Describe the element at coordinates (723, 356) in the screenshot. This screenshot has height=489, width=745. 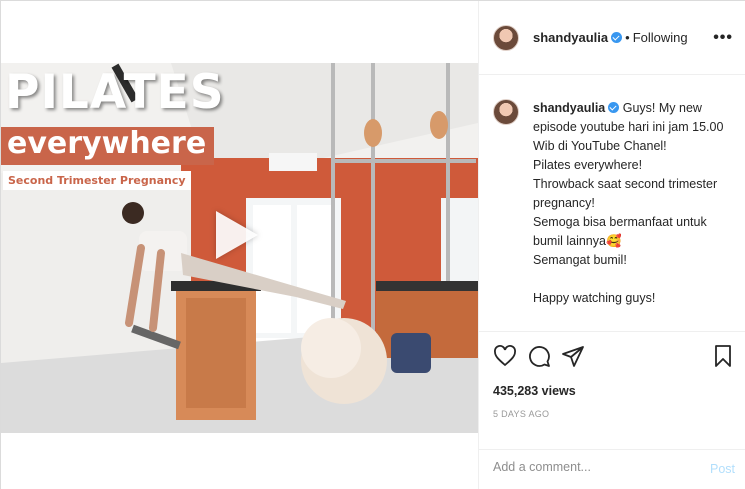
I see `bookmark-icon` at that location.